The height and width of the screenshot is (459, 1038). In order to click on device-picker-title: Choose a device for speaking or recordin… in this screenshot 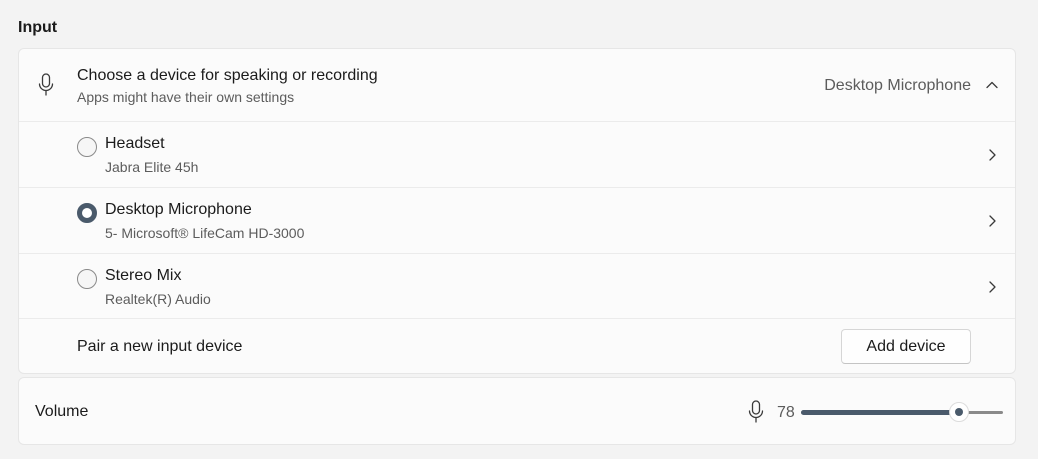, I will do `click(227, 75)`.